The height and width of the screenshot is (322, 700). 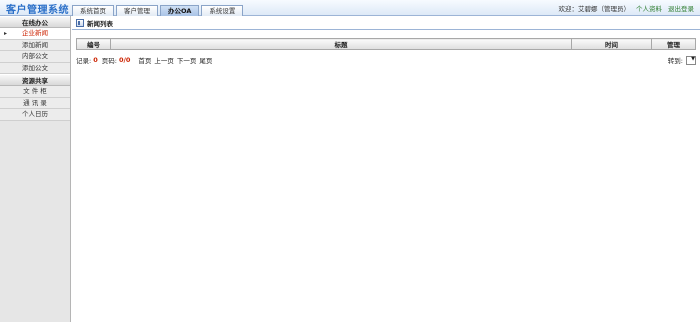 I want to click on column-header-id: 编号, so click(x=93, y=44).